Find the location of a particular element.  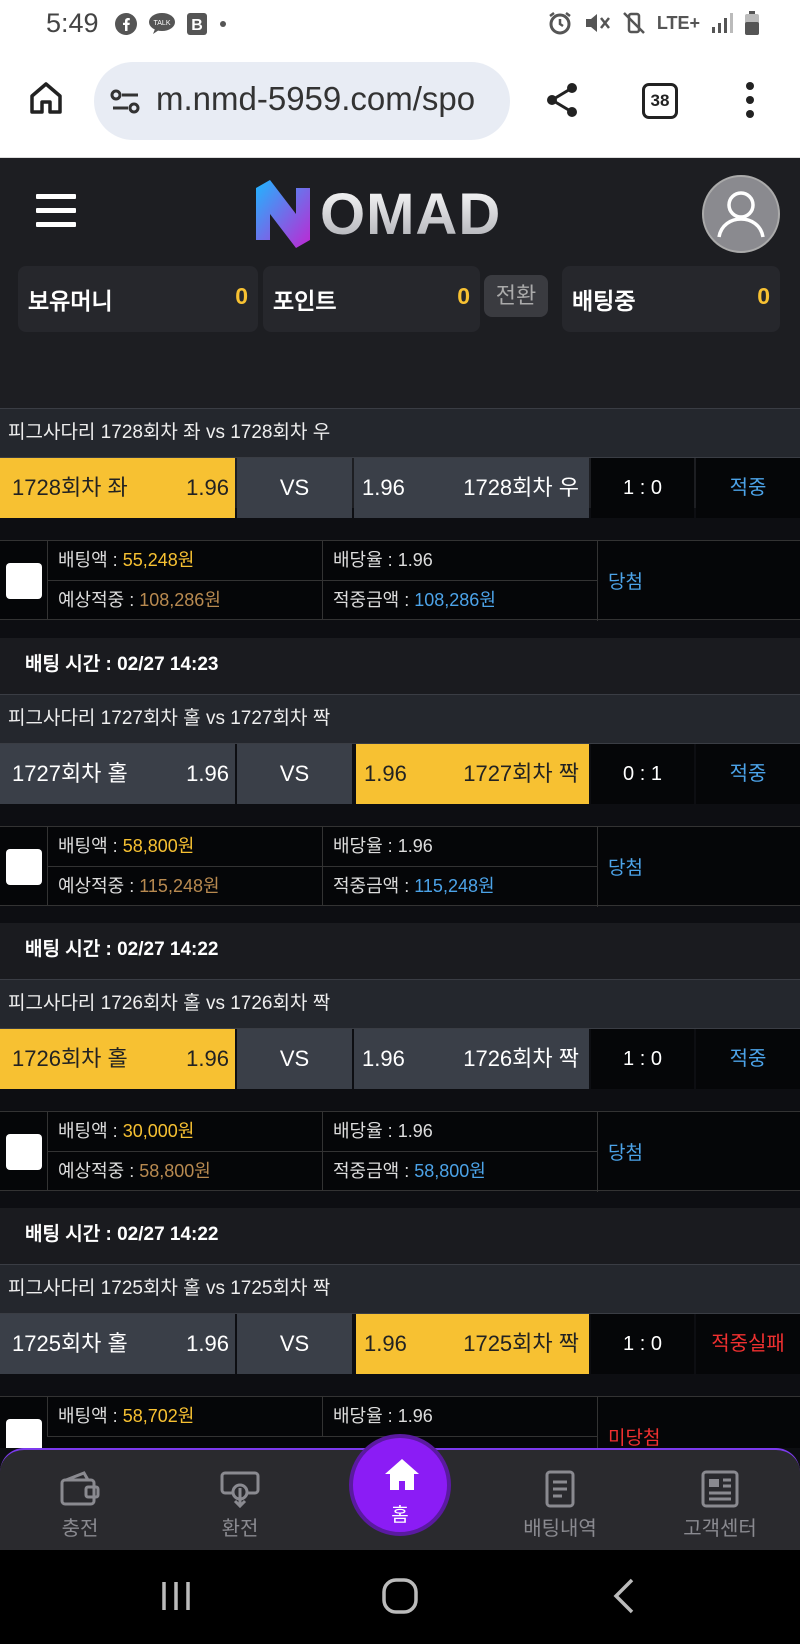

match-score: 0 : 1 is located at coordinates (642, 774).